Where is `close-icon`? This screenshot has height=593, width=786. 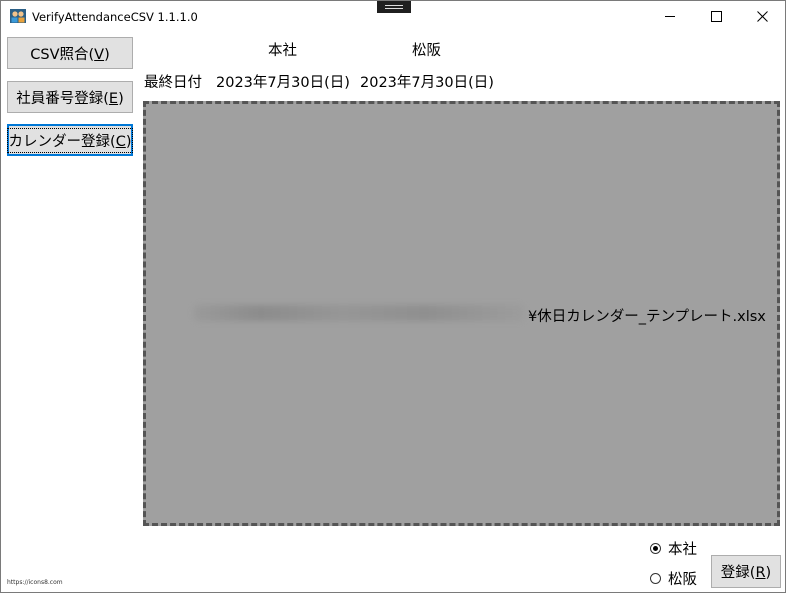
close-icon is located at coordinates (762, 16).